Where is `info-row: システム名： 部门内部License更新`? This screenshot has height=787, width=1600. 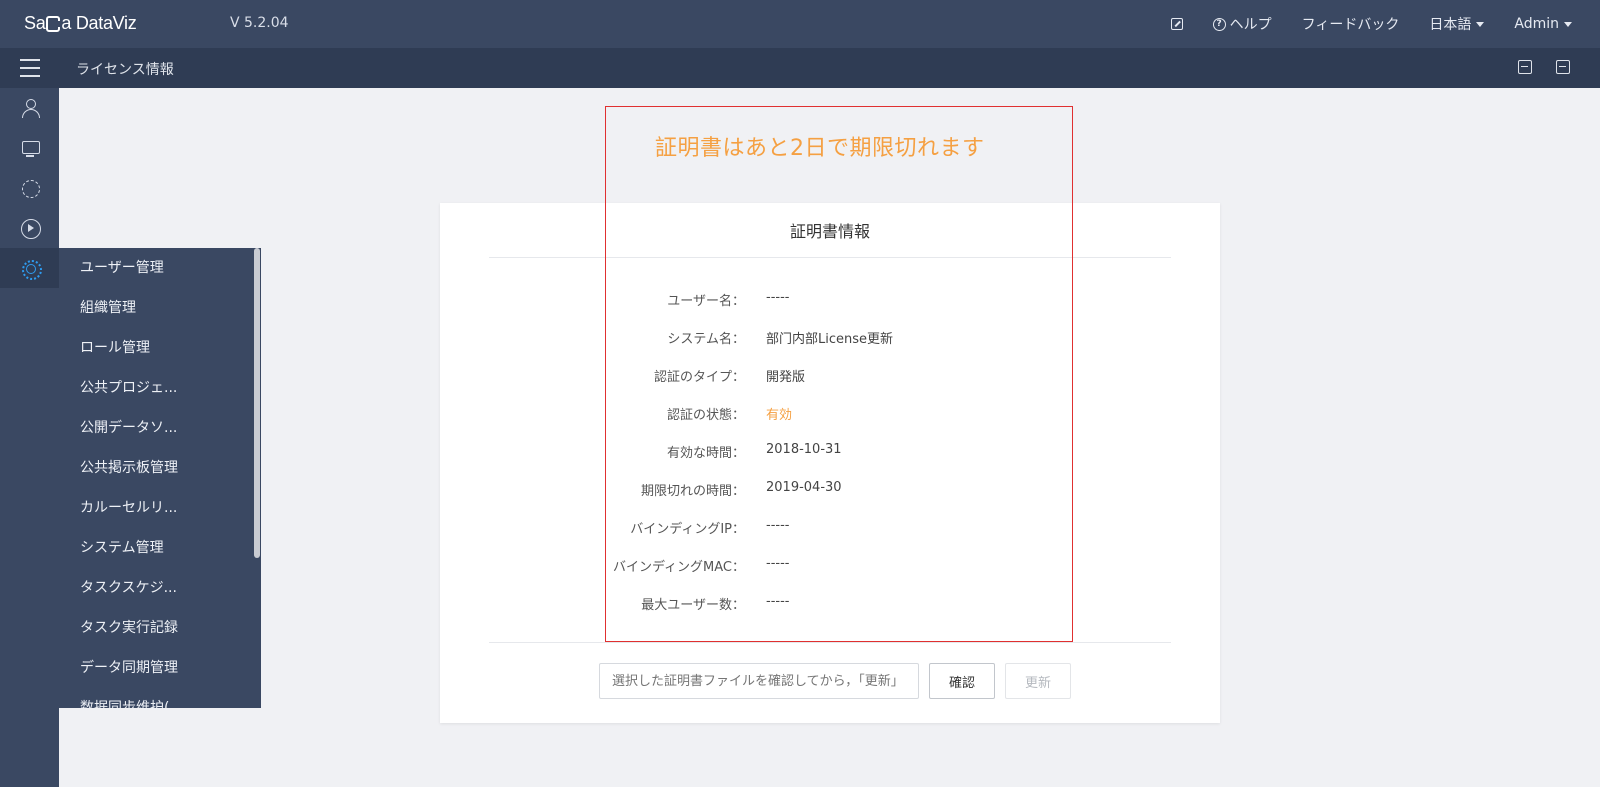 info-row: システム名： 部门内部License更新 is located at coordinates (830, 338).